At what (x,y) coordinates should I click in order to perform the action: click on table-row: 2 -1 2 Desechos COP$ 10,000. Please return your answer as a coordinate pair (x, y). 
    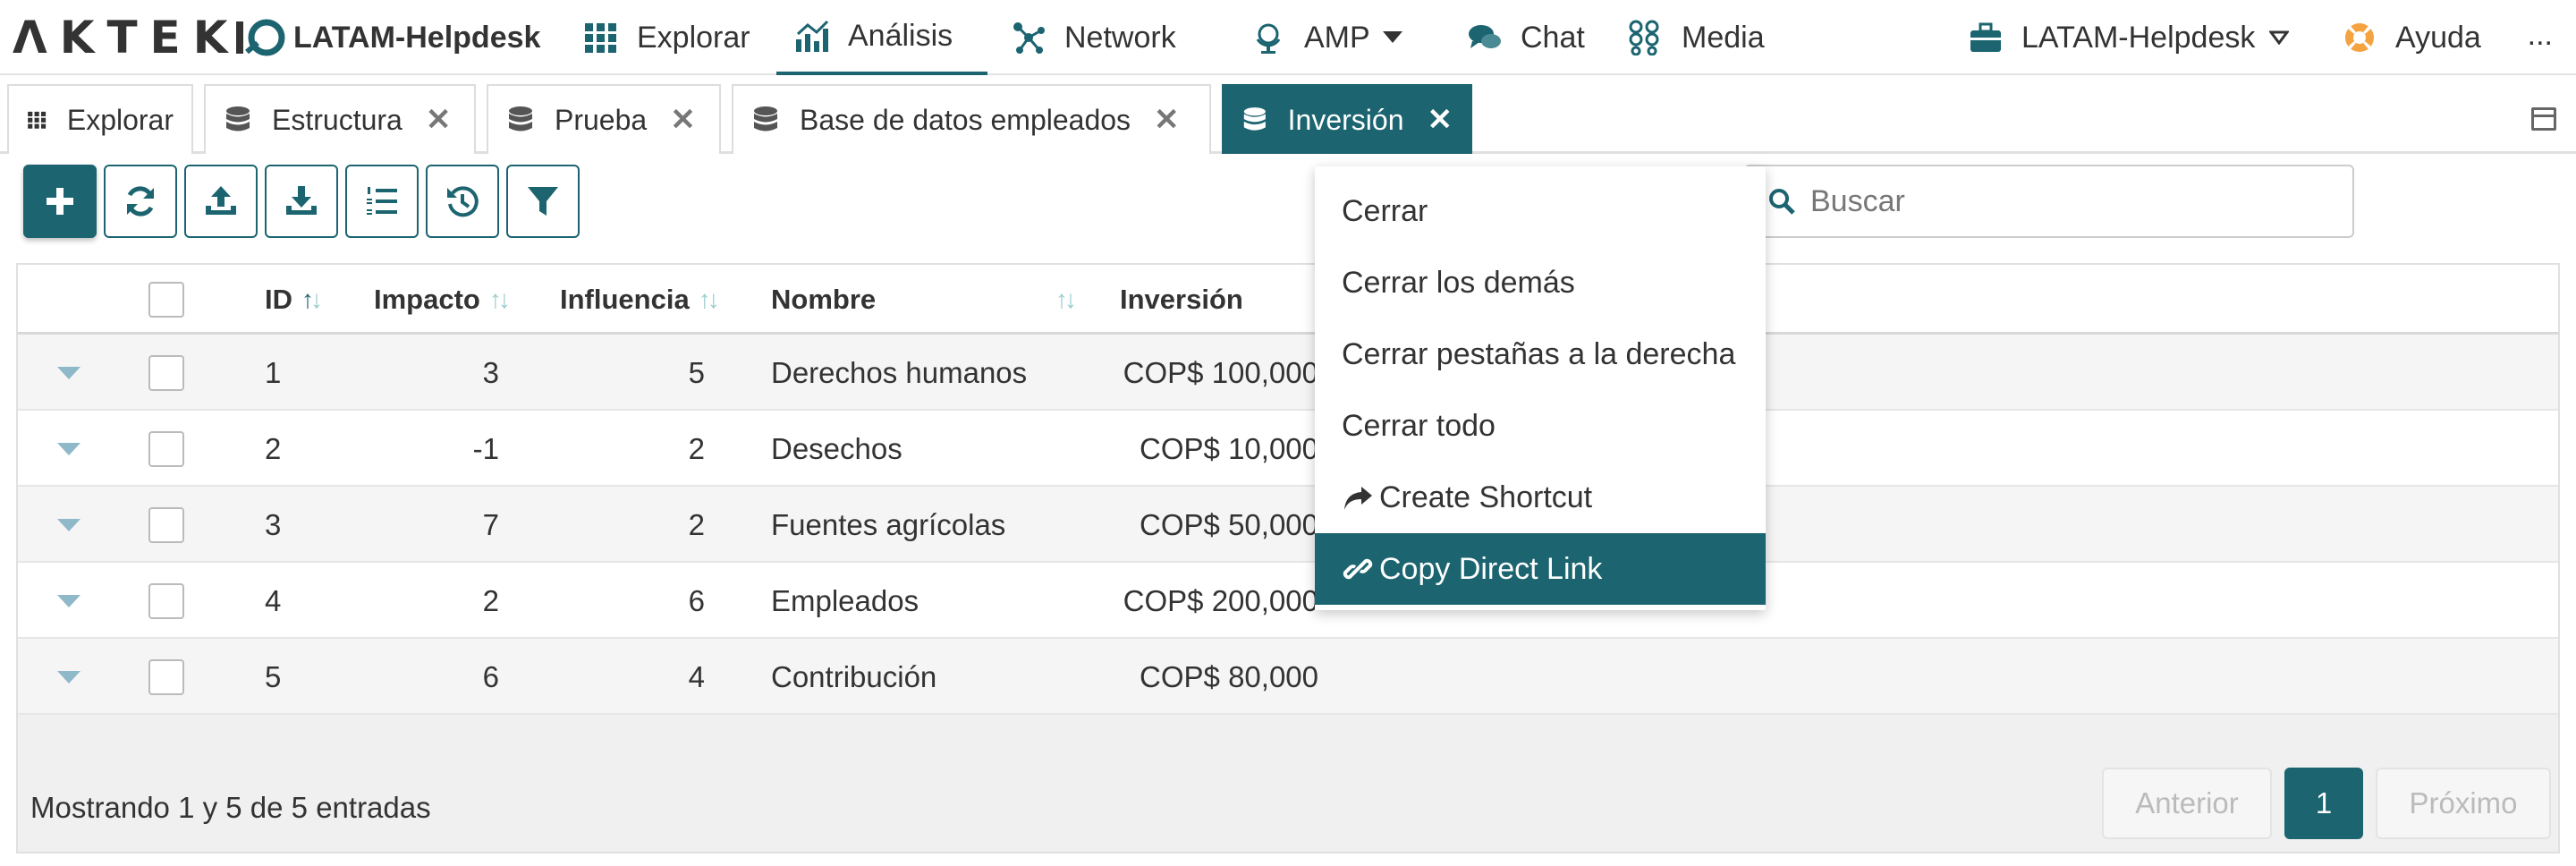
    Looking at the image, I should click on (1288, 449).